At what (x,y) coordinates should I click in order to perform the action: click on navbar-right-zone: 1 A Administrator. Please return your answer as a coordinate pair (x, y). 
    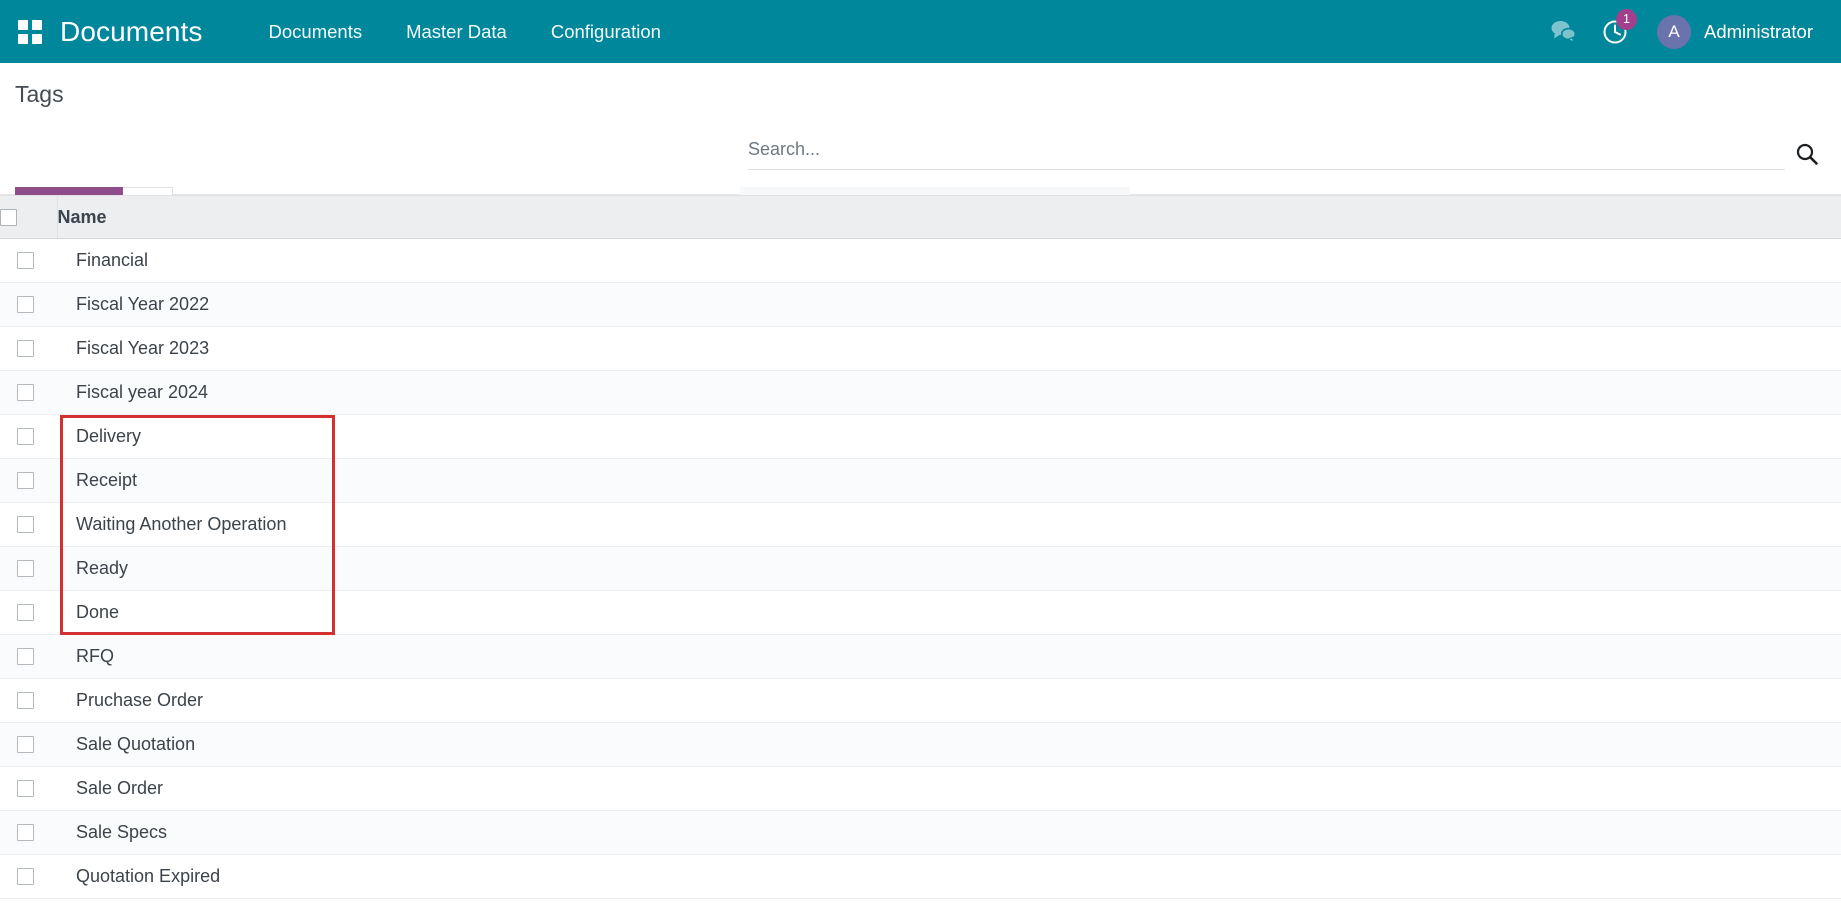
    Looking at the image, I should click on (1678, 31).